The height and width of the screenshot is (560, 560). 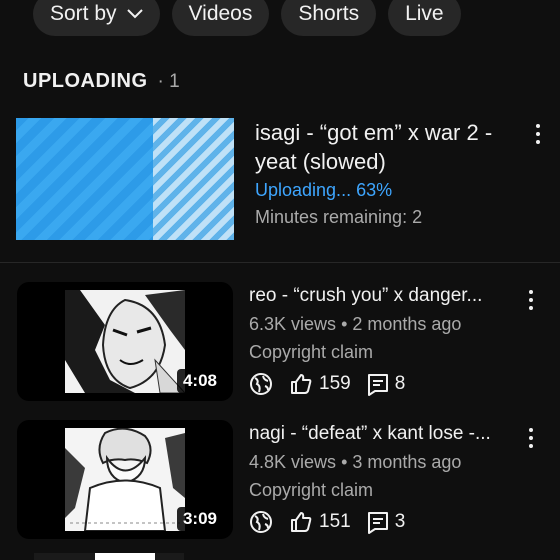 I want to click on upload-progress-remainder, so click(x=193, y=179).